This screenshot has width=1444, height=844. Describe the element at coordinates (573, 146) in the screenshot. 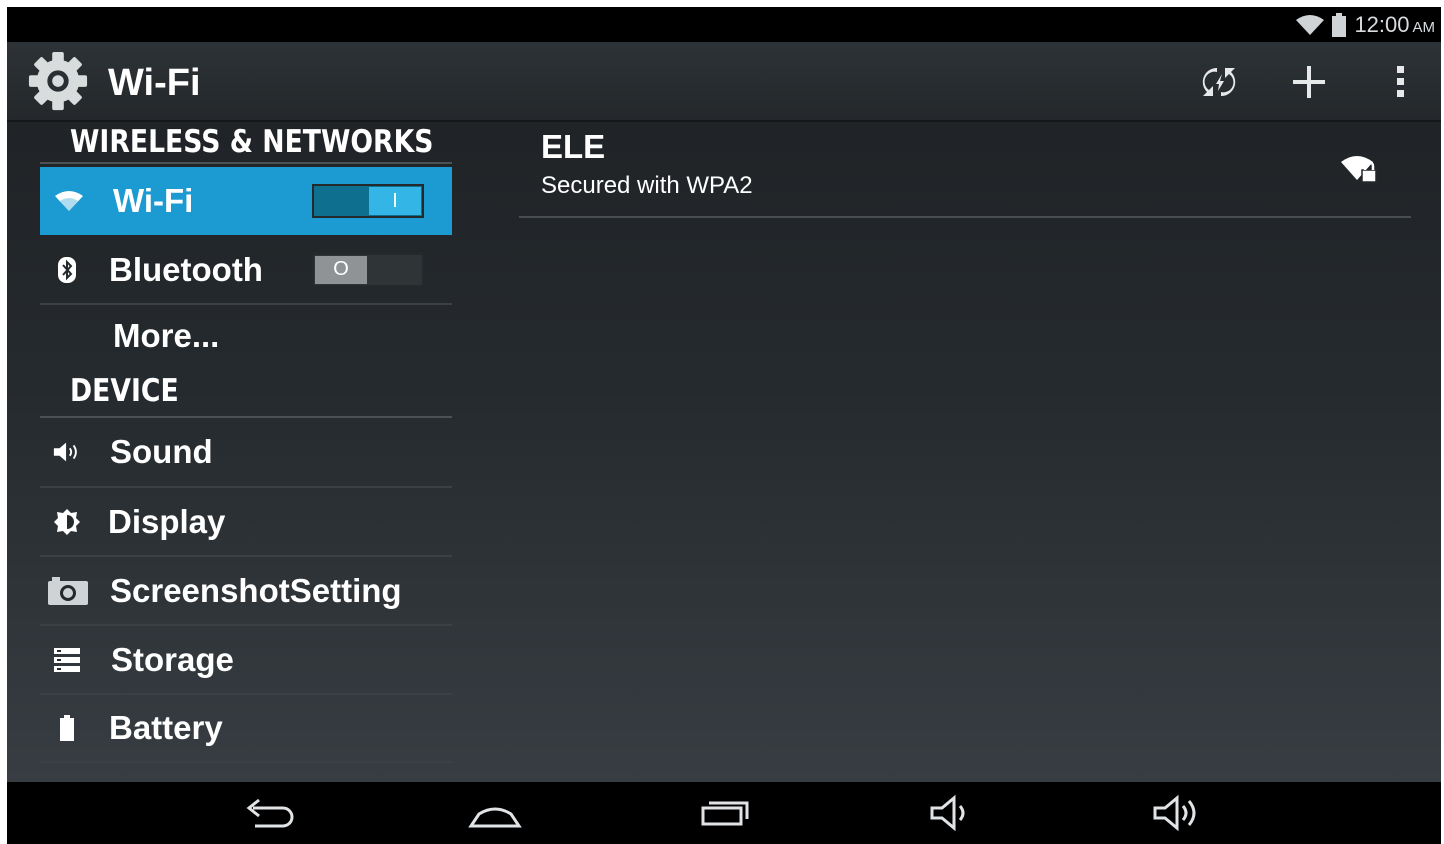

I see `network-ssid: ELE` at that location.